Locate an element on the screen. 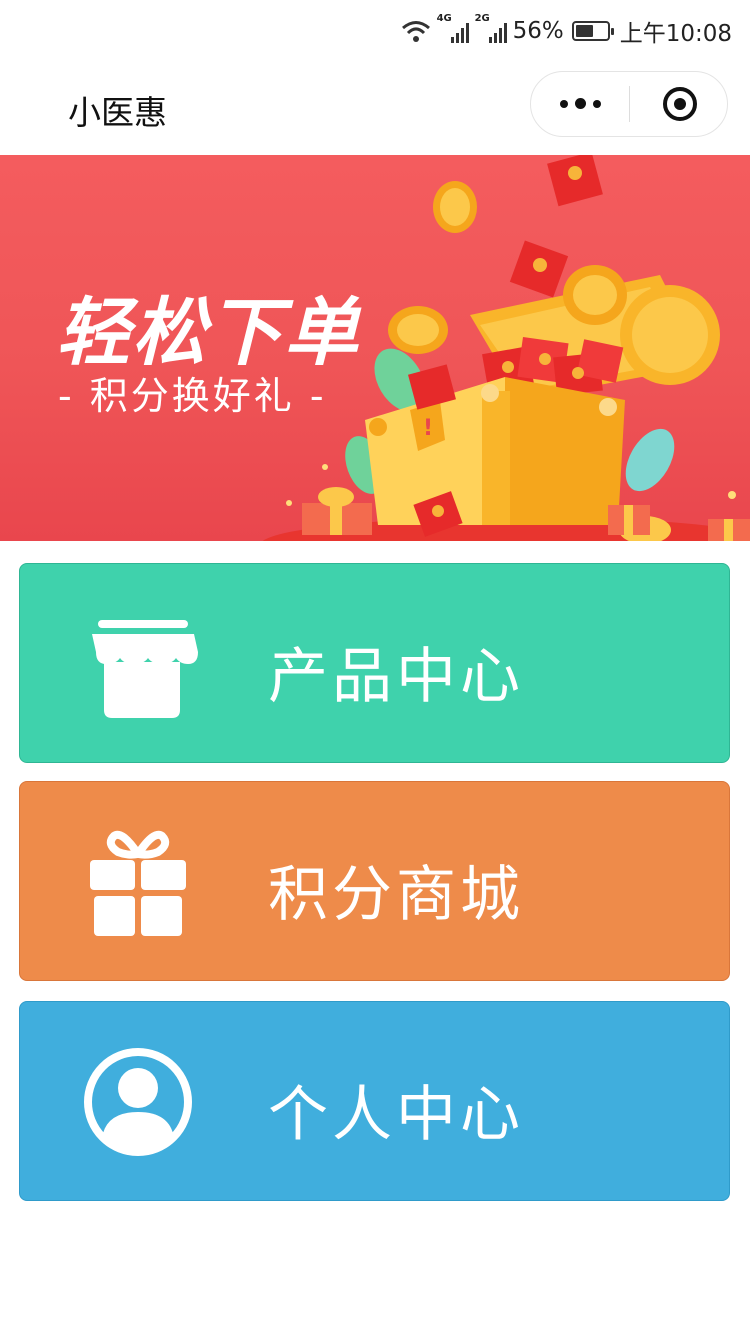 The image size is (750, 1334). banner-title: 轻松下单 is located at coordinates (208, 333).